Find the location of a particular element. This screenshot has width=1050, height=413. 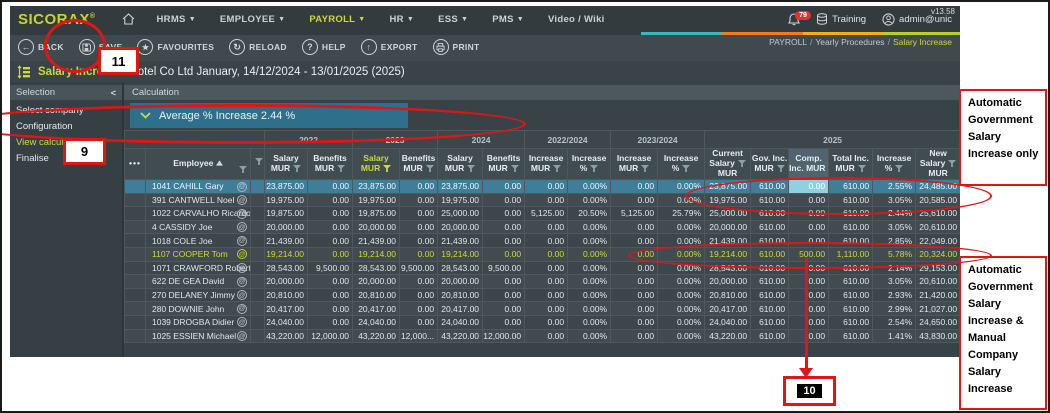

home-icon is located at coordinates (128, 19).